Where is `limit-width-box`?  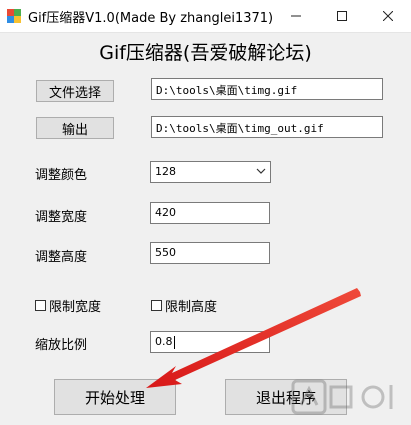
limit-width-box is located at coordinates (40, 305).